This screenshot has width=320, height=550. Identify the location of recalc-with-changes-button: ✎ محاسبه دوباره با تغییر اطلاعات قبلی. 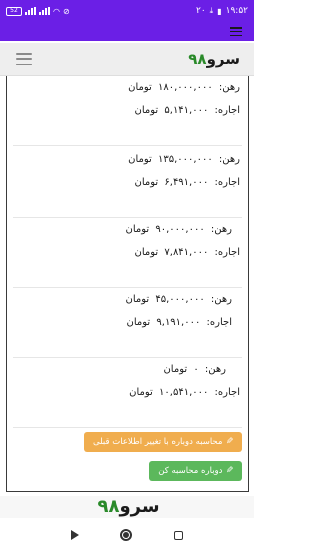
(163, 442).